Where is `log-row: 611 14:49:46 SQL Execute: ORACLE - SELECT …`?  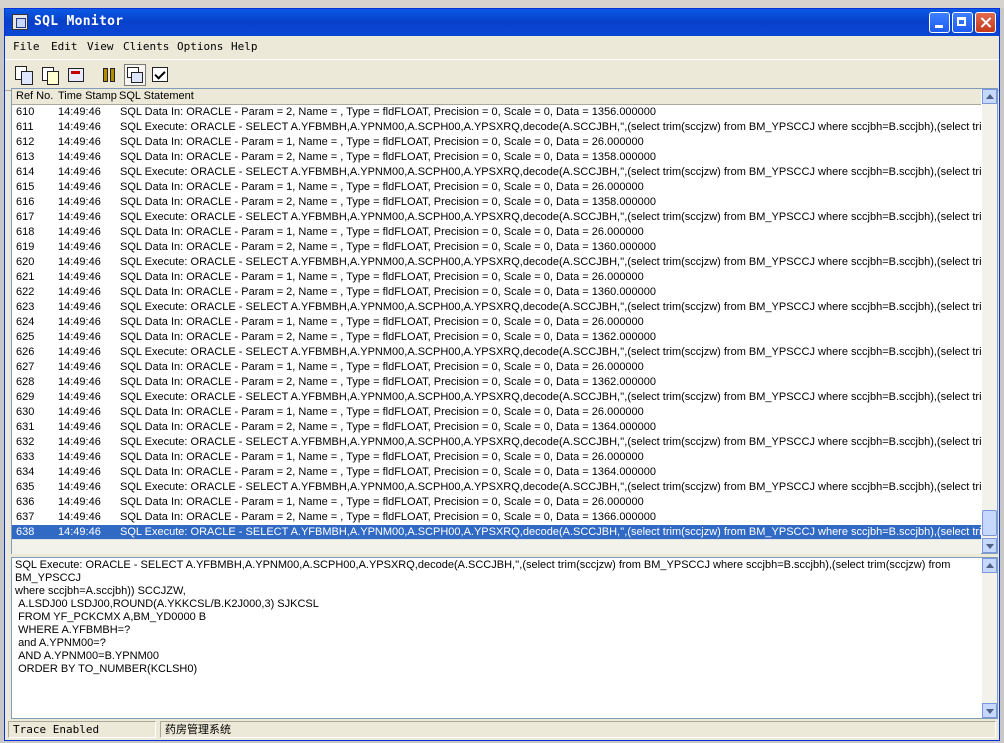
log-row: 611 14:49:46 SQL Execute: ORACLE - SELECT … is located at coordinates (496, 127).